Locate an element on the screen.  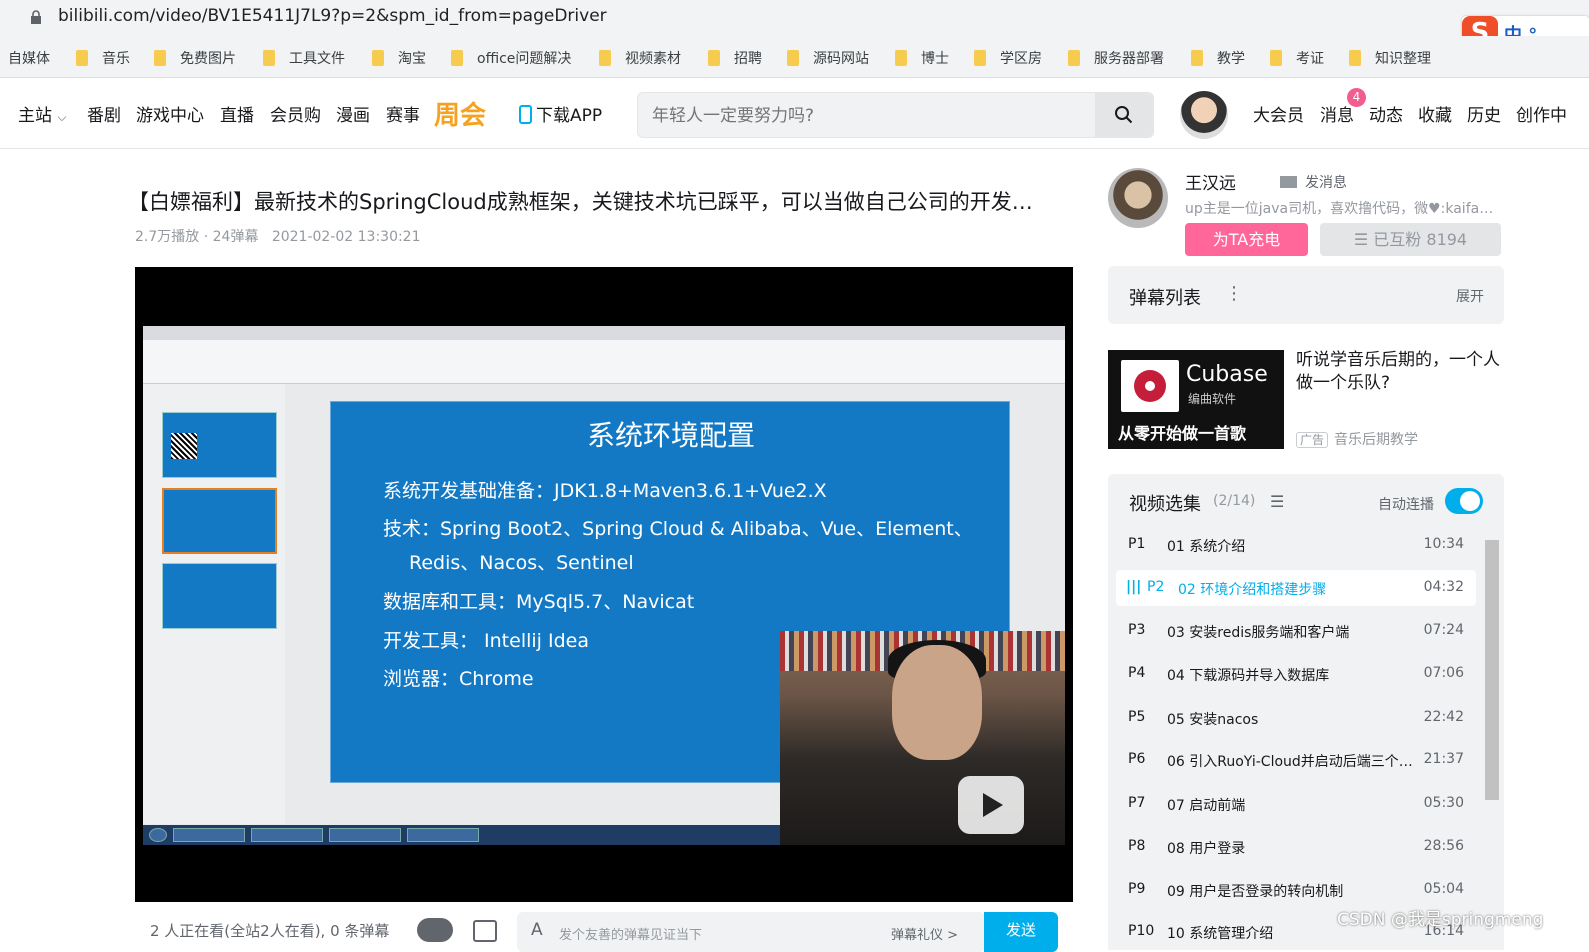
ad-banner-text: 从零开始做一首歌 is located at coordinates (1182, 433).